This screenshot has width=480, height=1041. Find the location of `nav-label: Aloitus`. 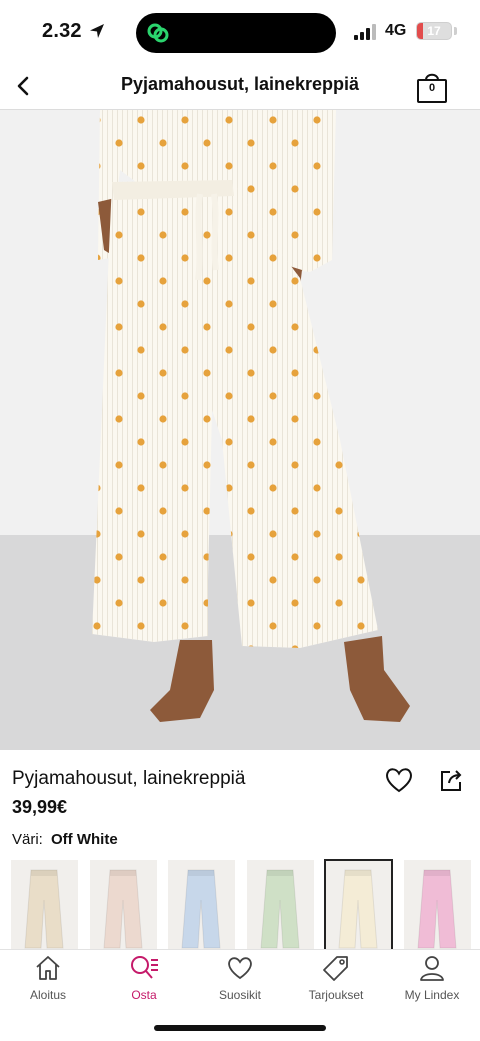

nav-label: Aloitus is located at coordinates (48, 995).